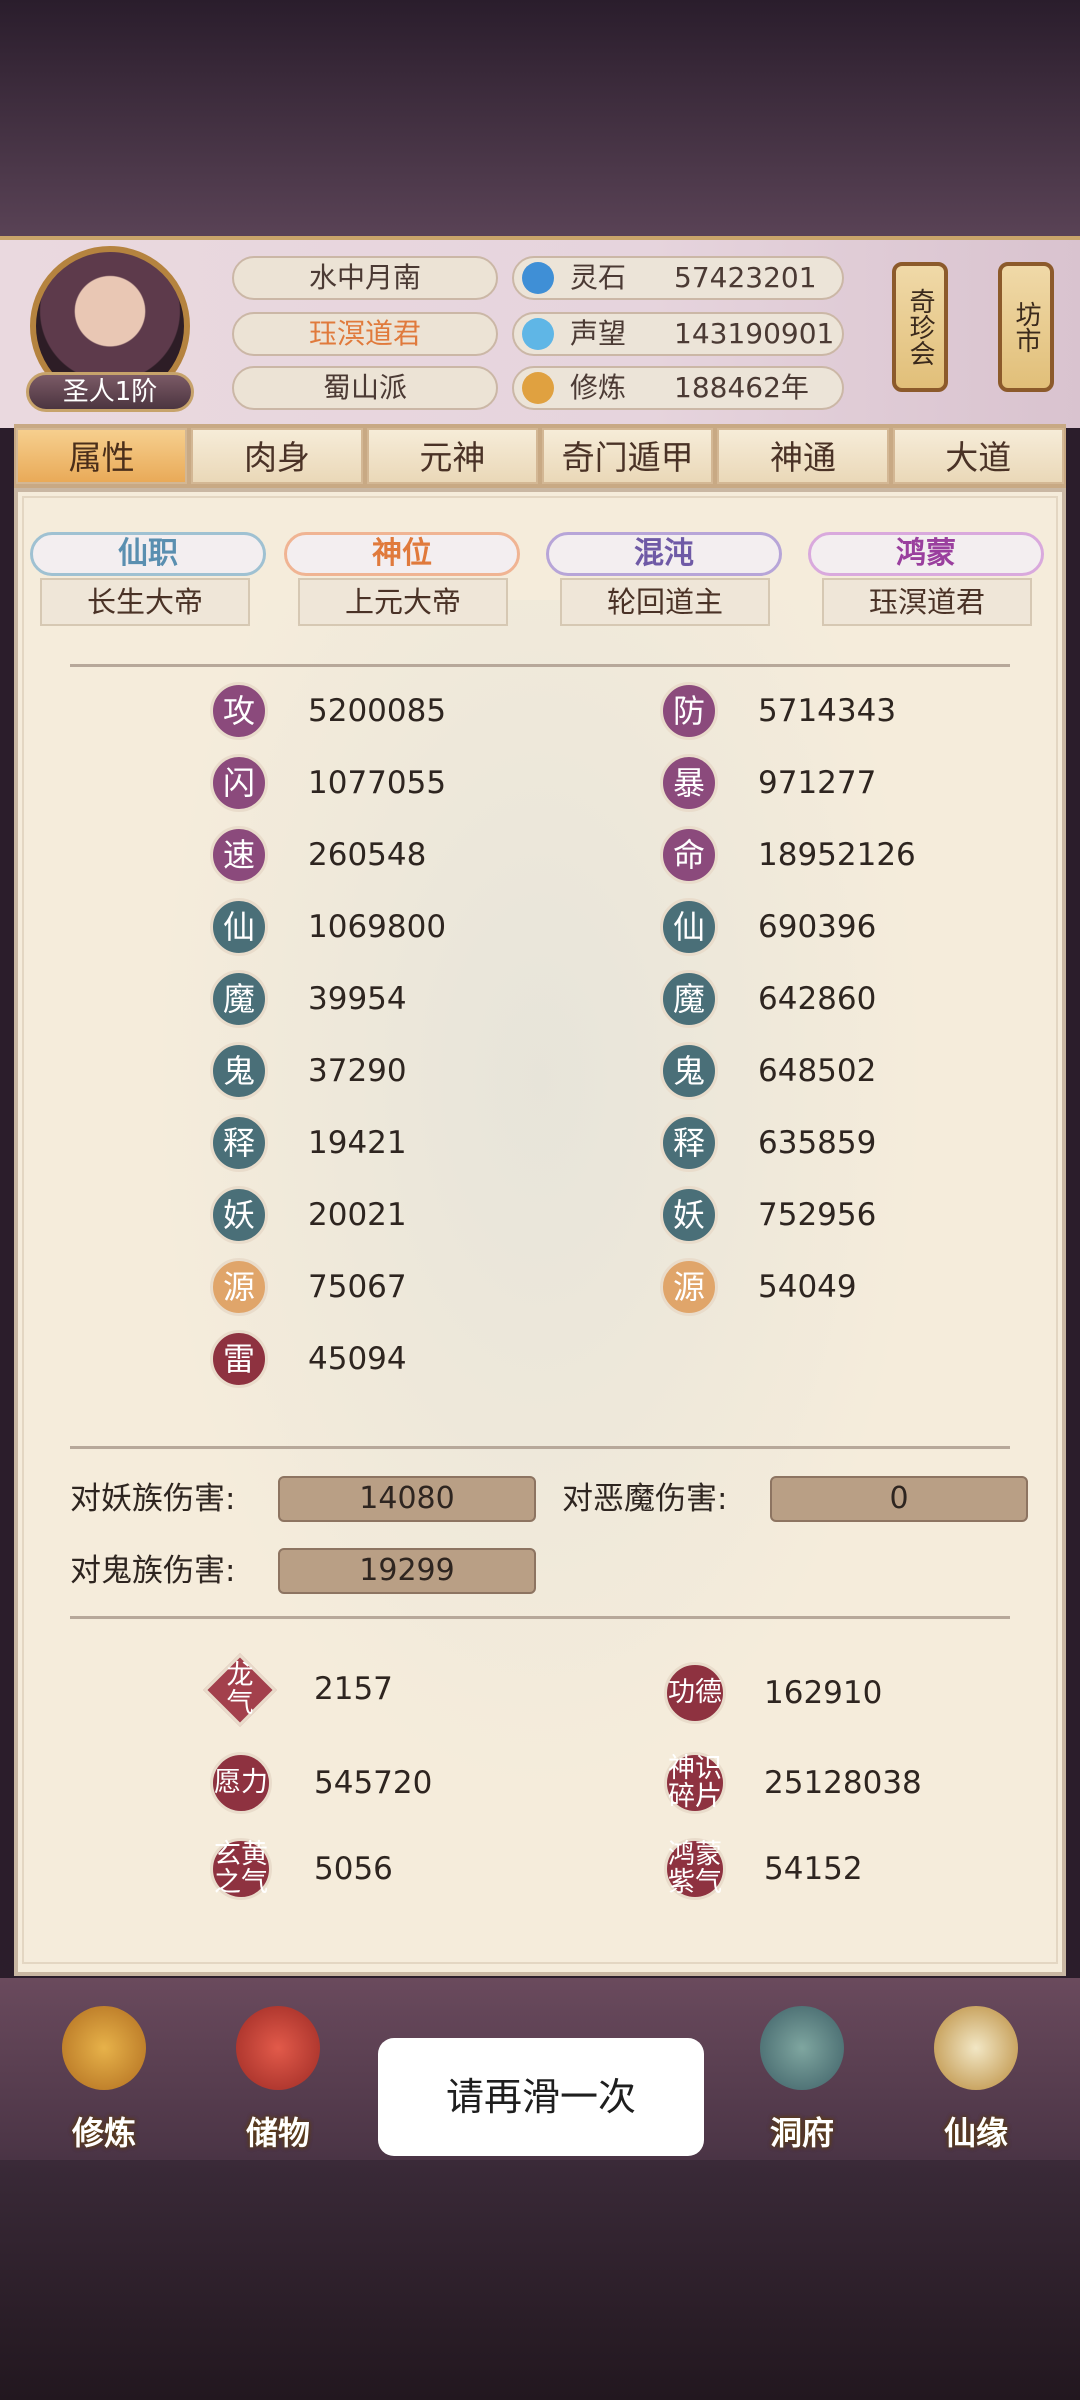 The height and width of the screenshot is (2400, 1080). I want to click on player-sect: 蜀山派, so click(365, 388).